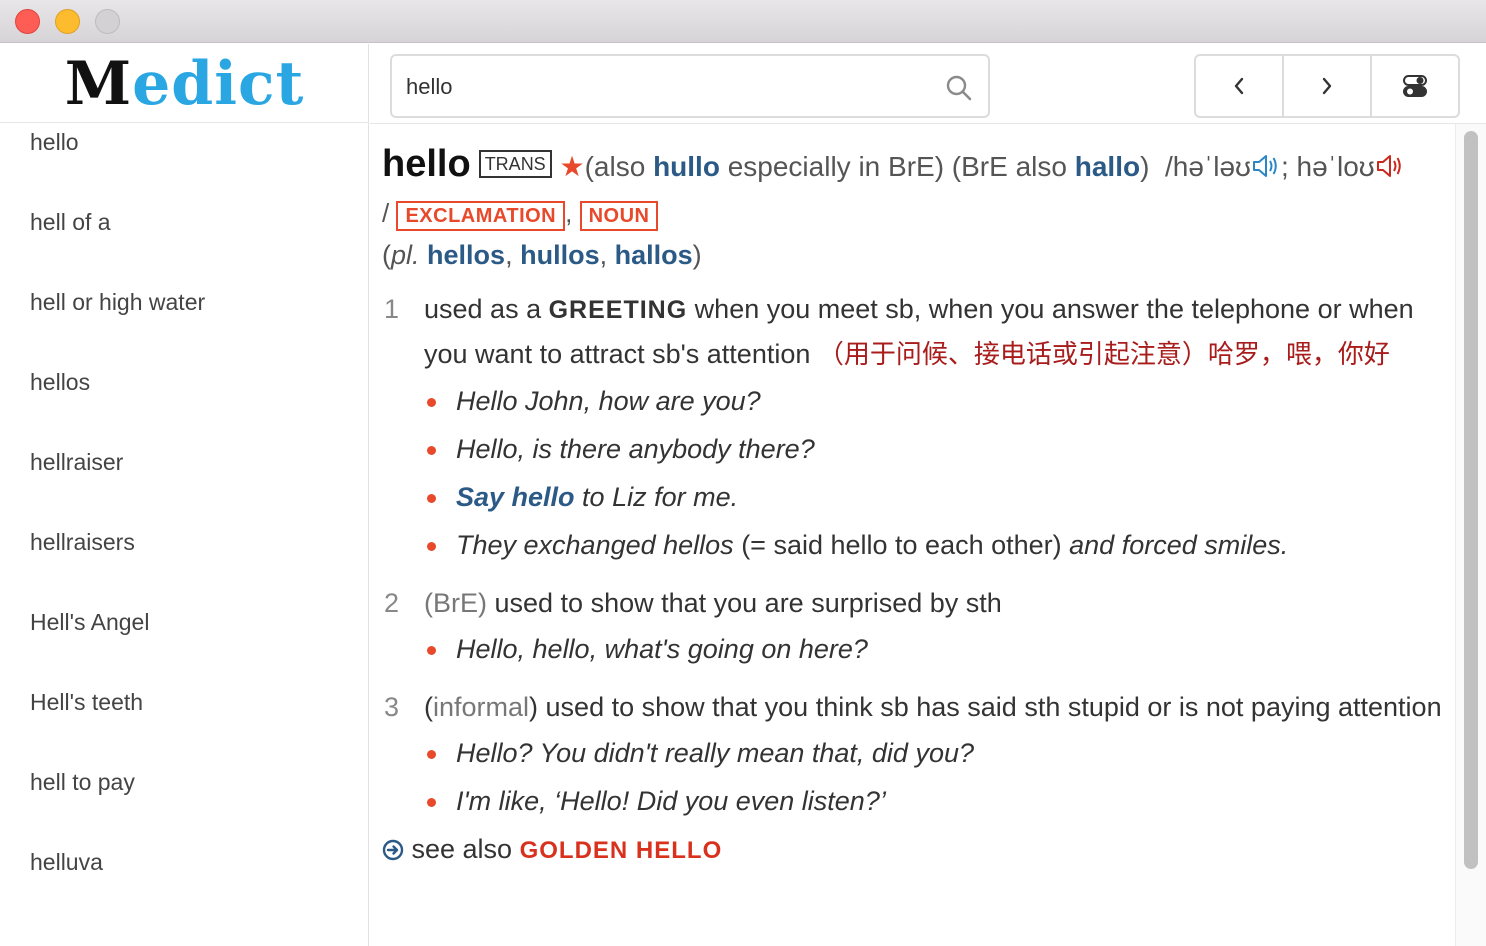 The width and height of the screenshot is (1486, 946). What do you see at coordinates (218, 84) in the screenshot?
I see `logo-rest: edict` at bounding box center [218, 84].